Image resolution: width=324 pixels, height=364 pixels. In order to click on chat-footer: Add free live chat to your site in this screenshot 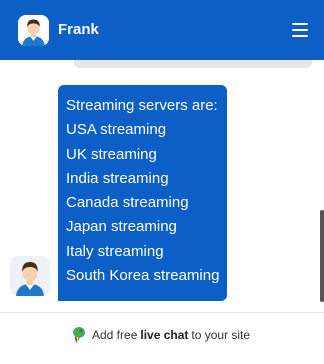, I will do `click(162, 338)`.